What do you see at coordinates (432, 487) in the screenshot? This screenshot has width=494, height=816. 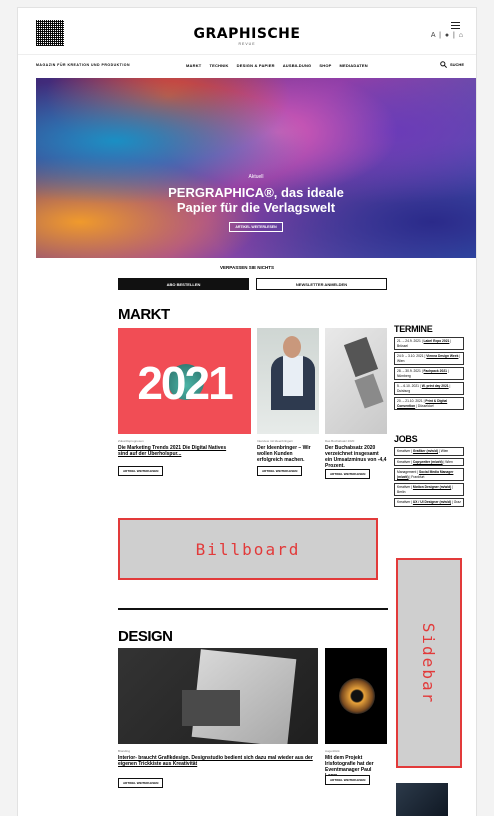 I see `job-role: Motion Designer (m/w/d)` at bounding box center [432, 487].